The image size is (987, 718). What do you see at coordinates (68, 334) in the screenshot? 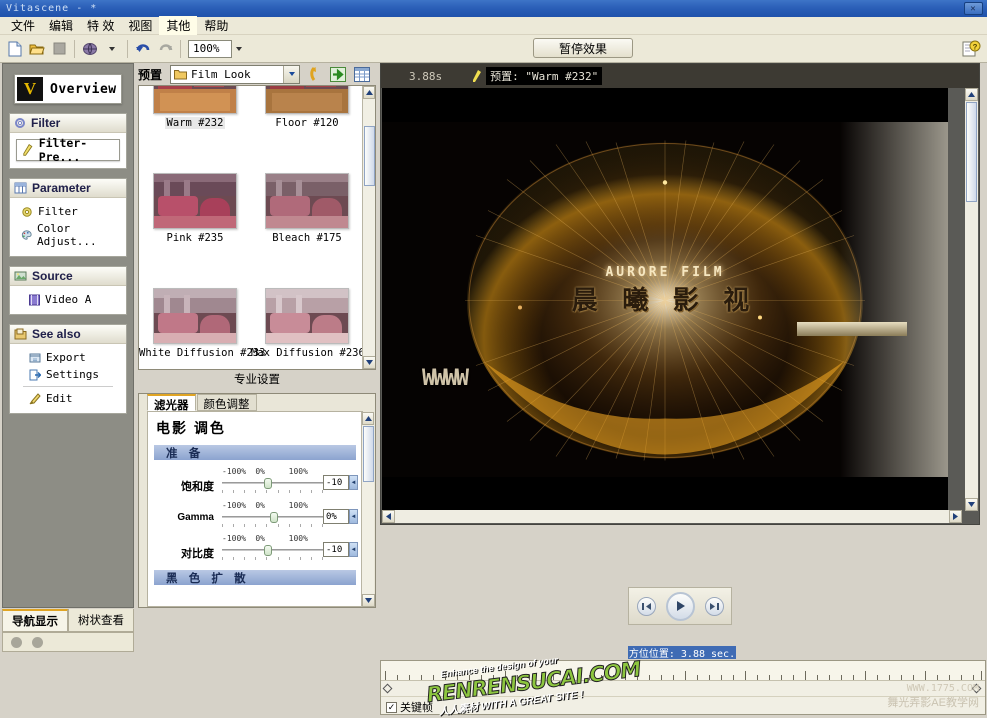
I see `group-header-see-also: See also` at bounding box center [68, 334].